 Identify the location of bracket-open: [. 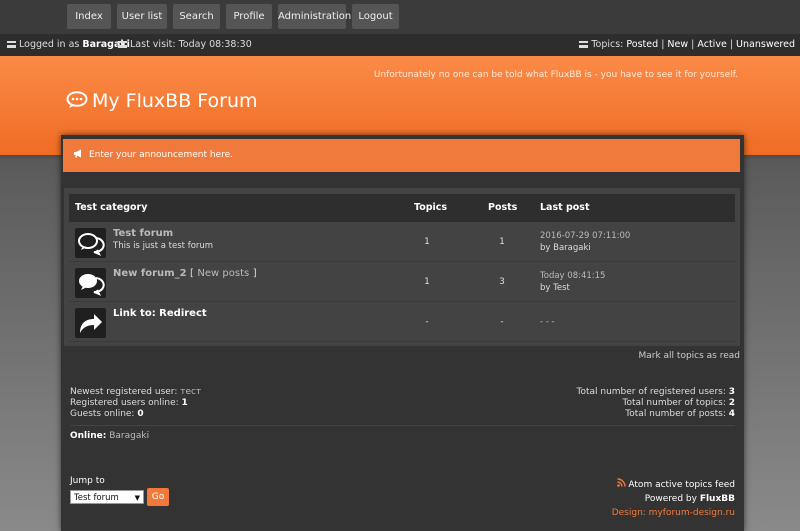
(192, 273).